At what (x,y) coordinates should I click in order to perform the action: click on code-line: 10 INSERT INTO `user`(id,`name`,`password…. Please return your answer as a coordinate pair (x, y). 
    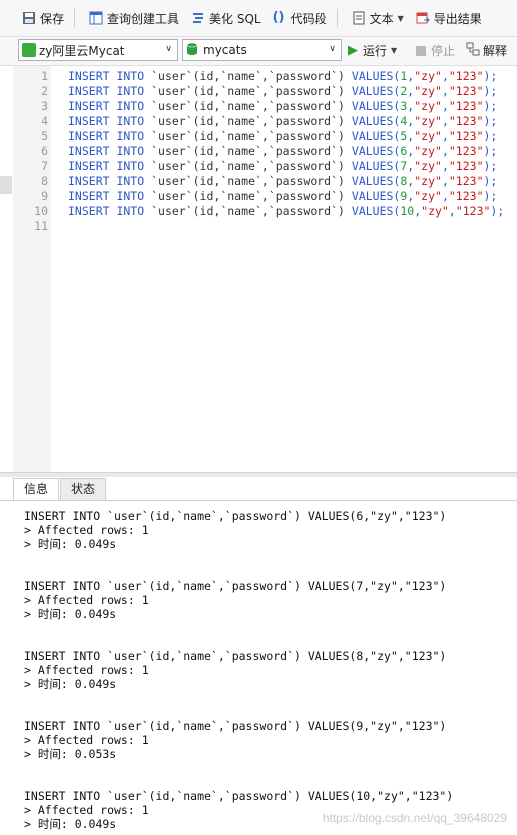
    Looking at the image, I should click on (265, 211).